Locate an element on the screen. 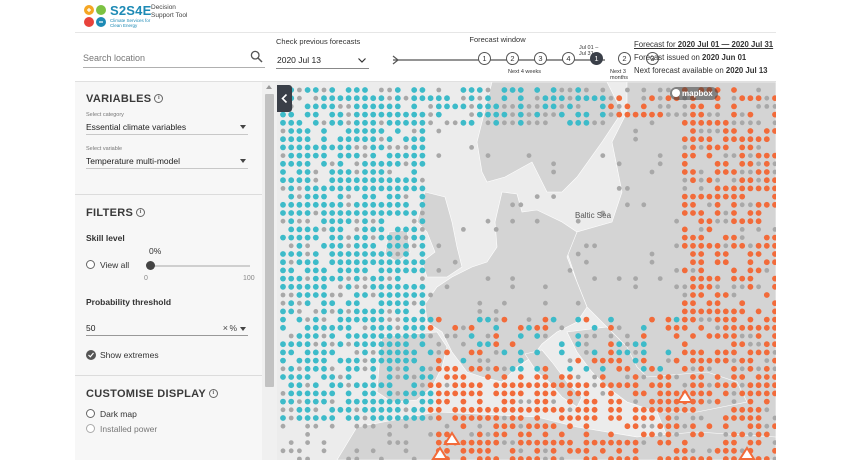  sidebar-scrollbar is located at coordinates (269, 271).